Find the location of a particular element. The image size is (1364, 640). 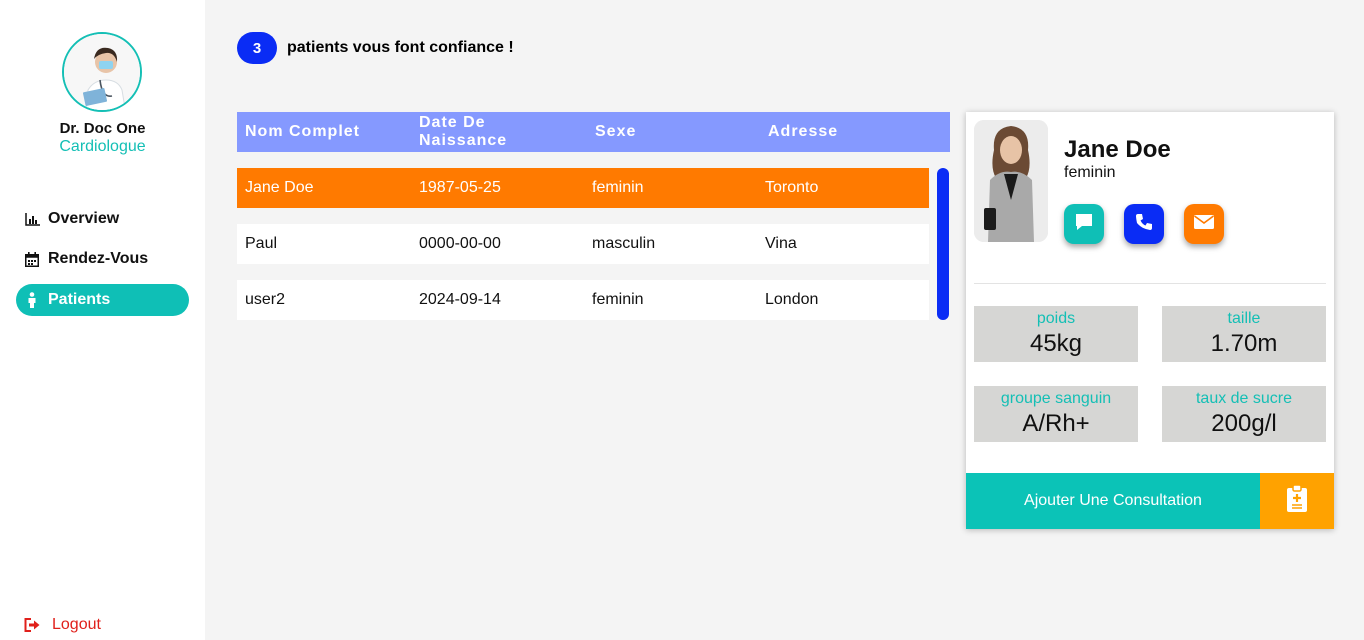

add-consultation-button: Ajouter Une Consultation is located at coordinates (1113, 501).